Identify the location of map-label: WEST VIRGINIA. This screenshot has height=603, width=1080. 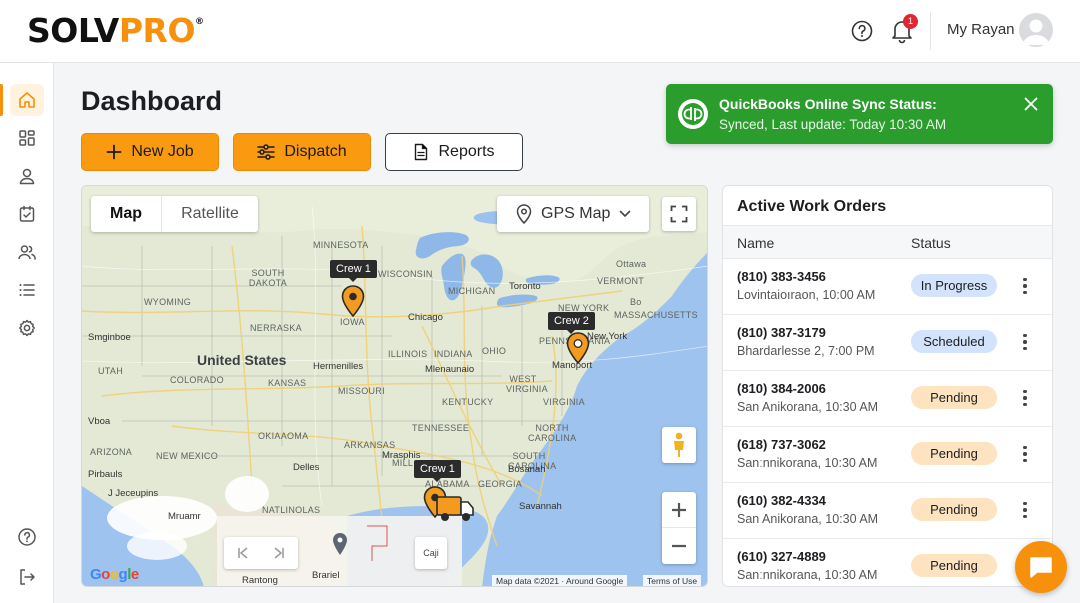
(527, 384).